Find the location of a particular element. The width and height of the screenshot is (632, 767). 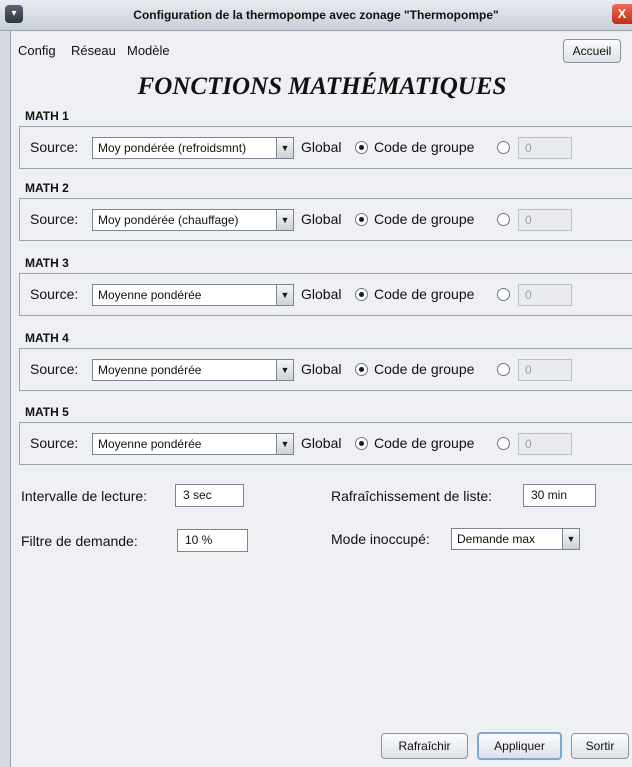

source-select-math4: Moyenne pondérée ▼ is located at coordinates (193, 370).